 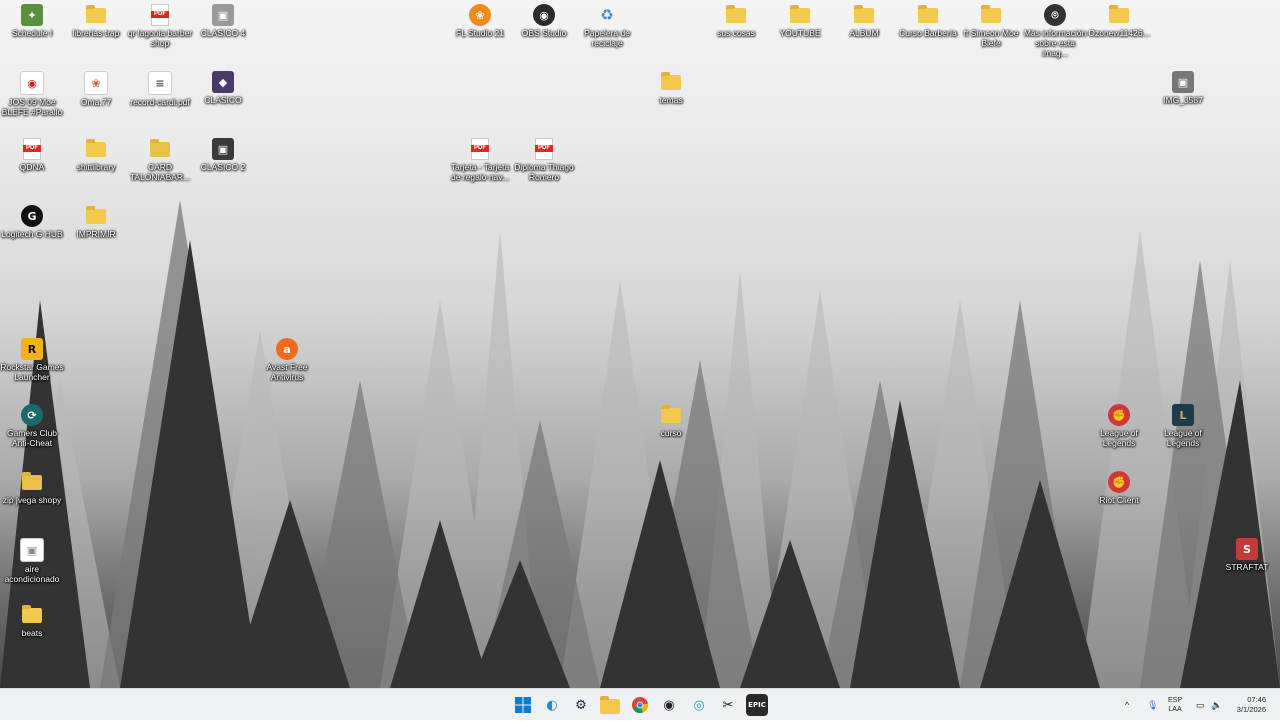 I want to click on desktop-icon-clasico-2: ▣ CLASICO 2, so click(x=223, y=155).